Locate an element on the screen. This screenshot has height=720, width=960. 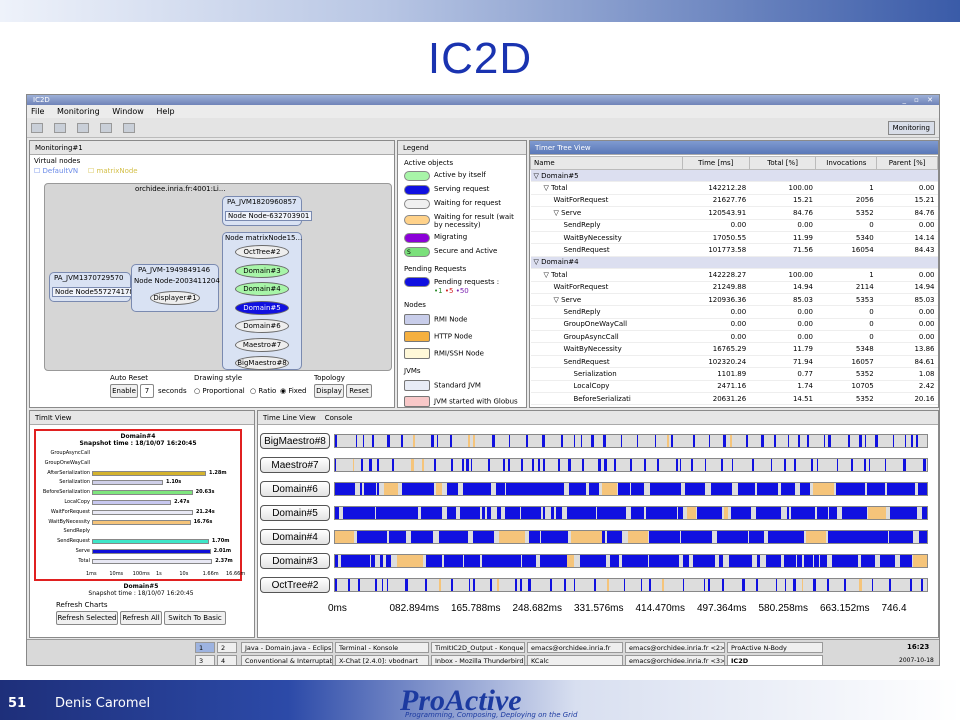
jvm-2: PA_JVM1370729570 Node Node557274178 is located at coordinates (93, 287).